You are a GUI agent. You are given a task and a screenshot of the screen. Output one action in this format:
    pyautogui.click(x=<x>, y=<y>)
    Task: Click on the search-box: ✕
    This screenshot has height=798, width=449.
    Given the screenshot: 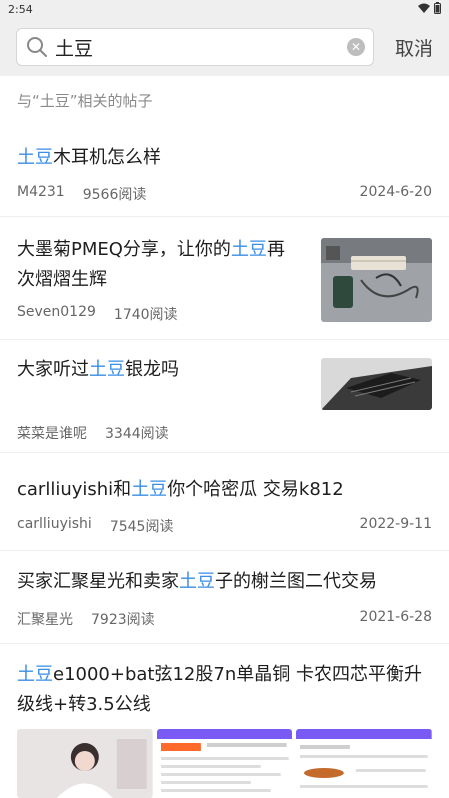 What is the action you would take?
    pyautogui.click(x=195, y=47)
    